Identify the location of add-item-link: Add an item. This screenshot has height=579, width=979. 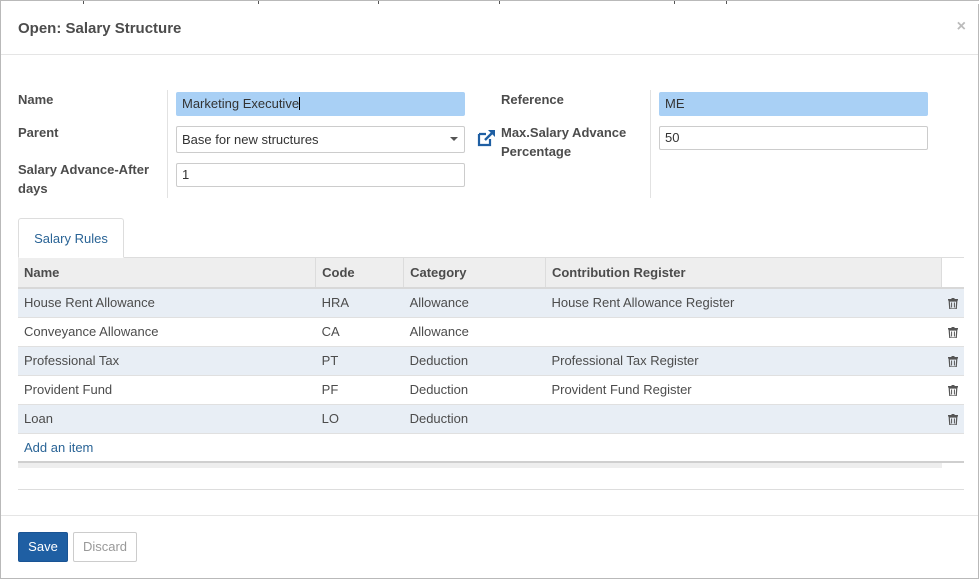
(491, 447).